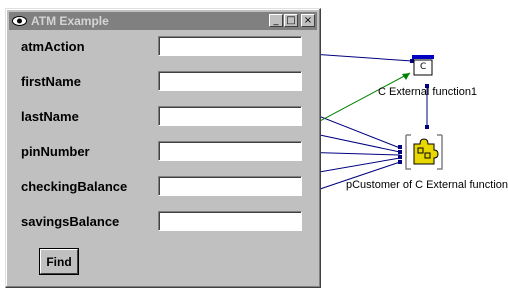 This screenshot has height=297, width=508. I want to click on atmAction-label: atmAction, so click(53, 46).